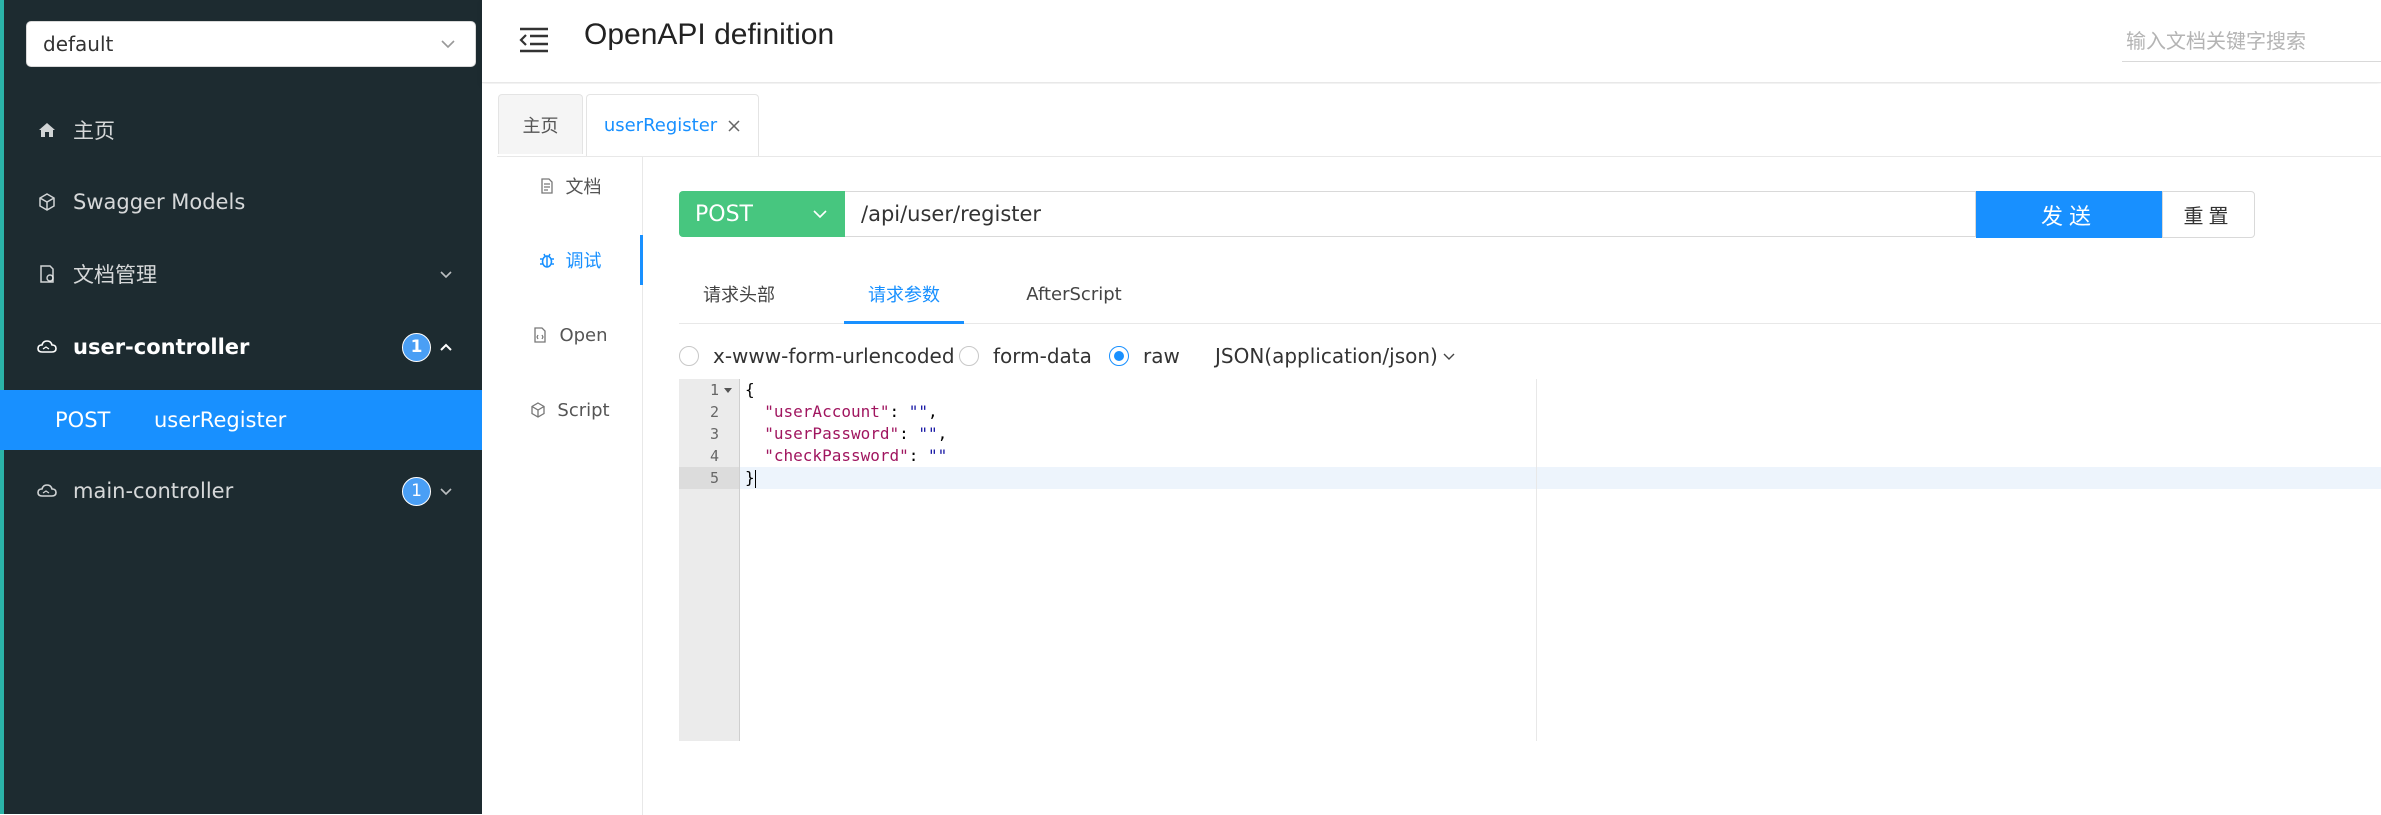  I want to click on radio-raw: raw, so click(1144, 356).